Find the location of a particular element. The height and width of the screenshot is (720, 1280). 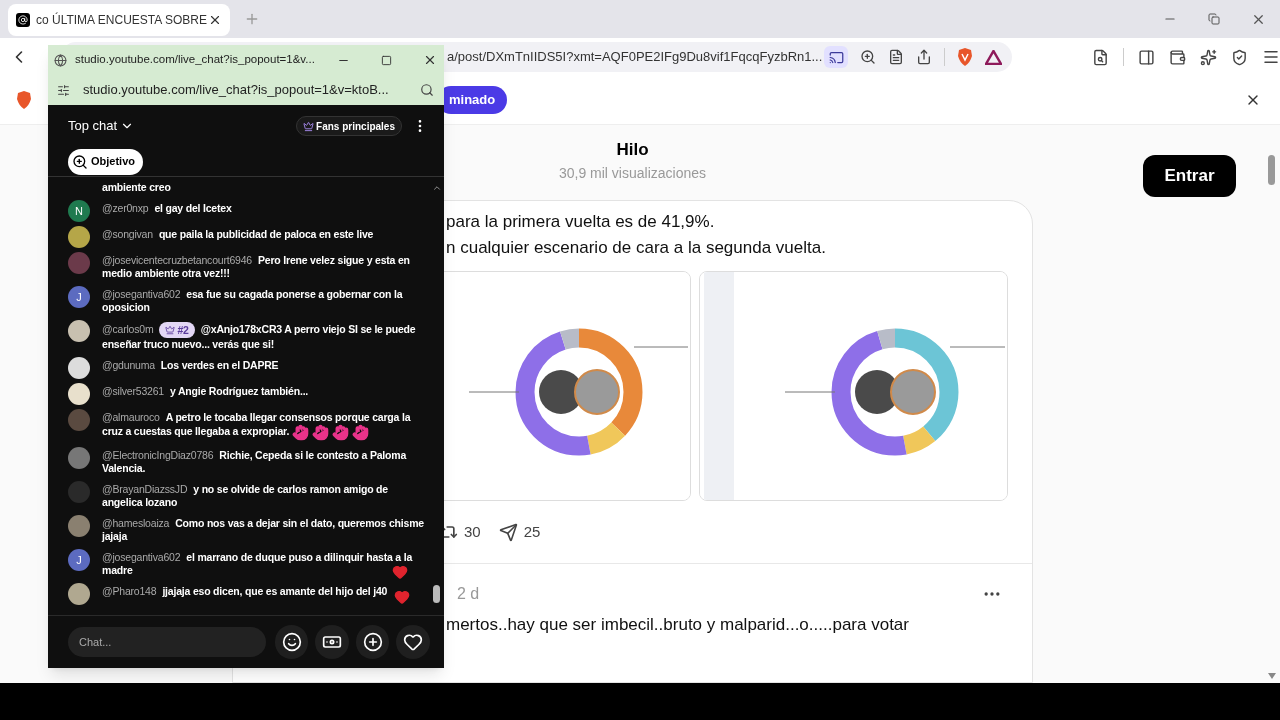

wallet-icon is located at coordinates (1177, 57).